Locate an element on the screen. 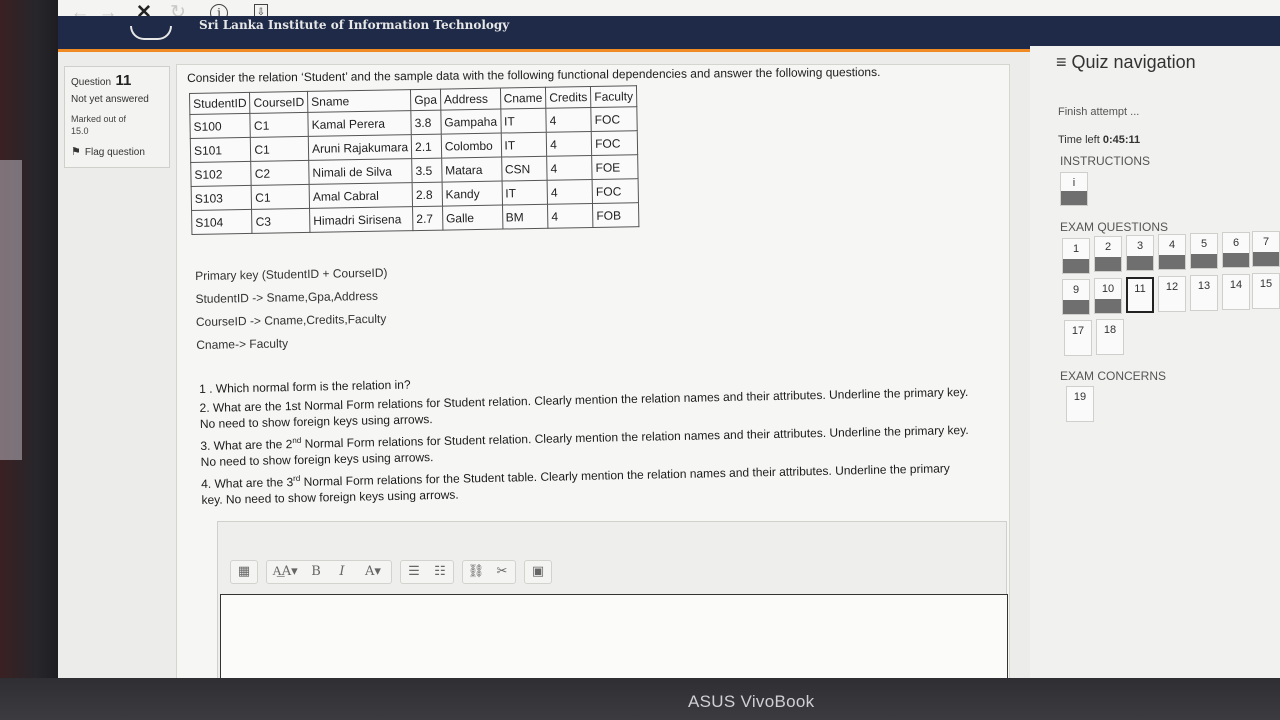 The width and height of the screenshot is (1280, 720). sub-question-3-ordinal: nd is located at coordinates (297, 440).